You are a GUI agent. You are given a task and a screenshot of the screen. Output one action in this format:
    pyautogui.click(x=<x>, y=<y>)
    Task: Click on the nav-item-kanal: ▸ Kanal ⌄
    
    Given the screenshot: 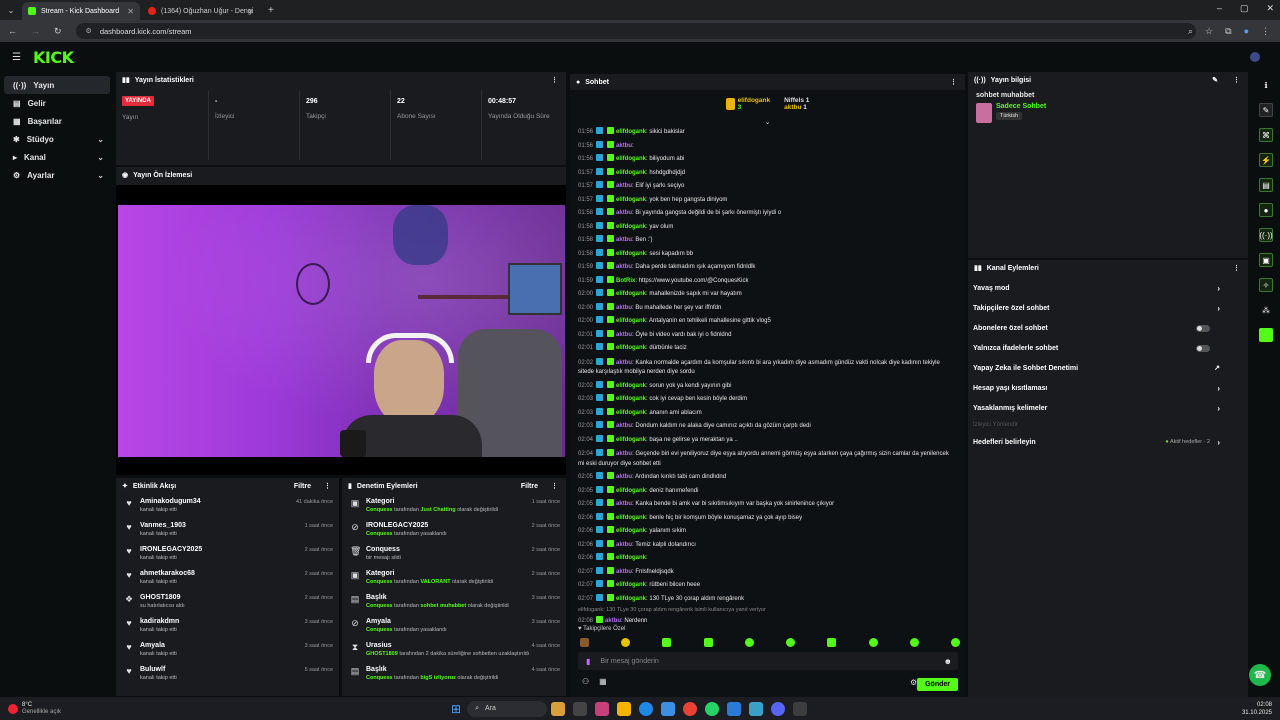 What is the action you would take?
    pyautogui.click(x=57, y=157)
    